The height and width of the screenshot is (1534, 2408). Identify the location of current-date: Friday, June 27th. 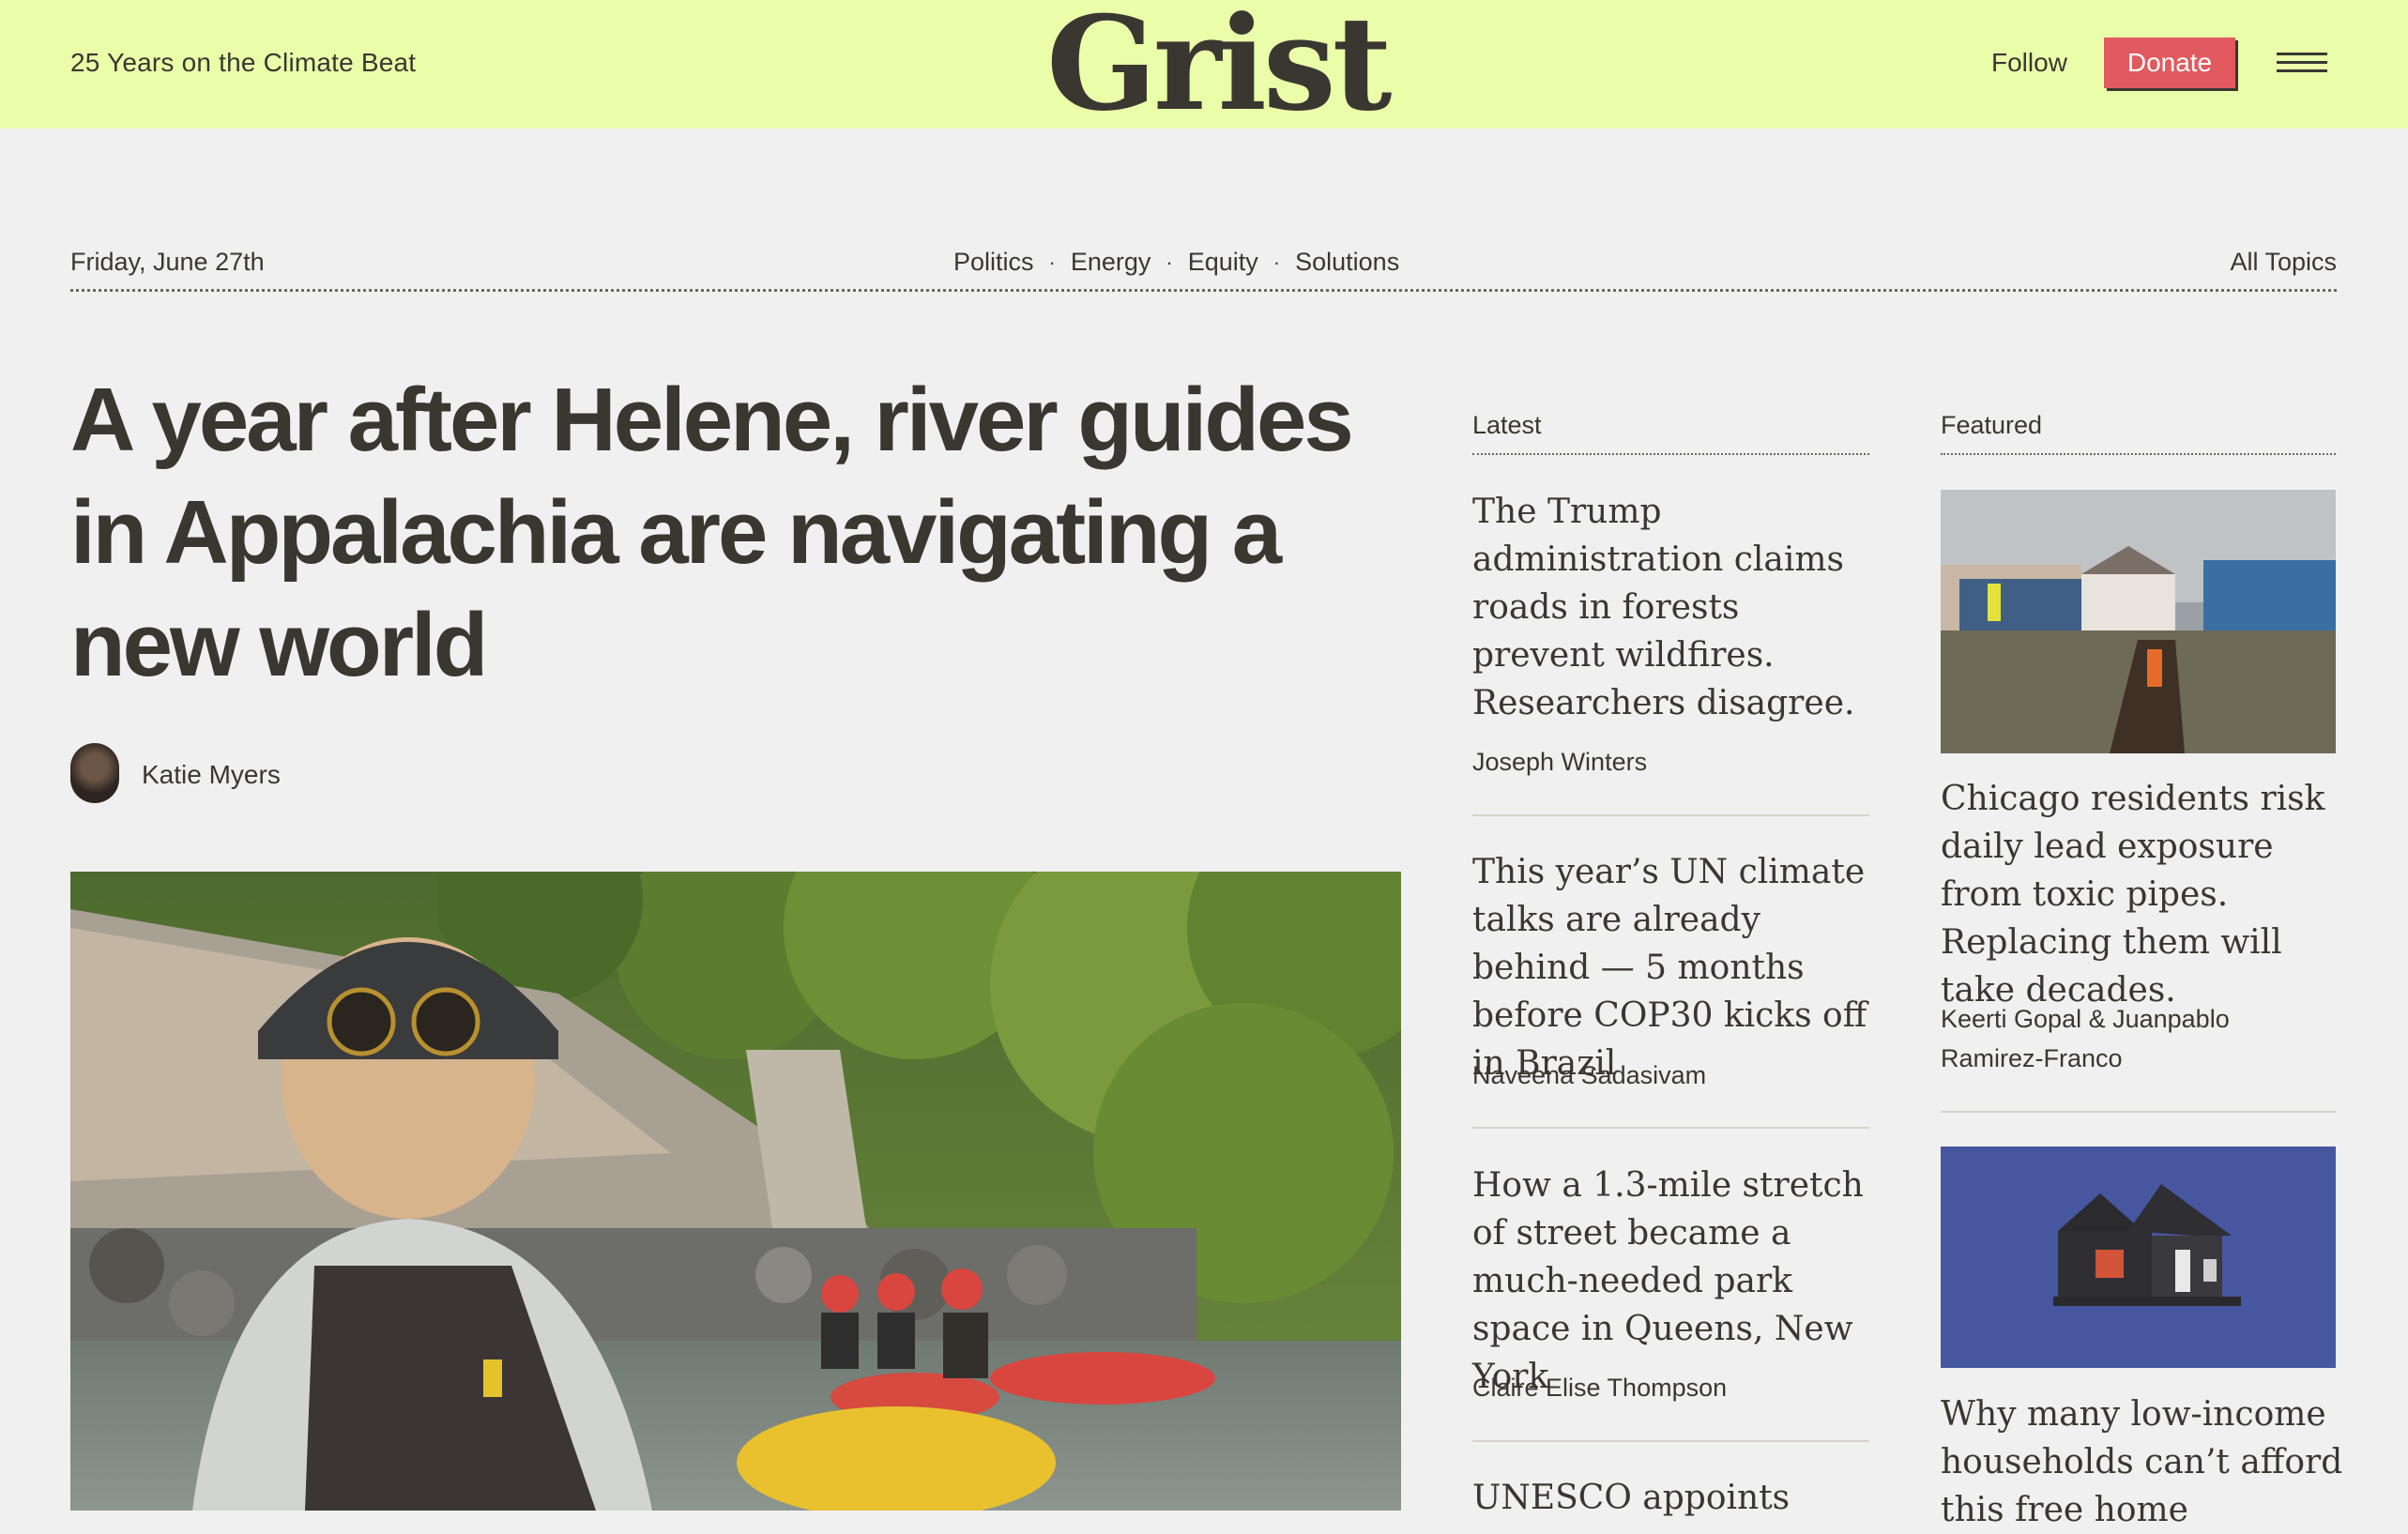
(167, 262).